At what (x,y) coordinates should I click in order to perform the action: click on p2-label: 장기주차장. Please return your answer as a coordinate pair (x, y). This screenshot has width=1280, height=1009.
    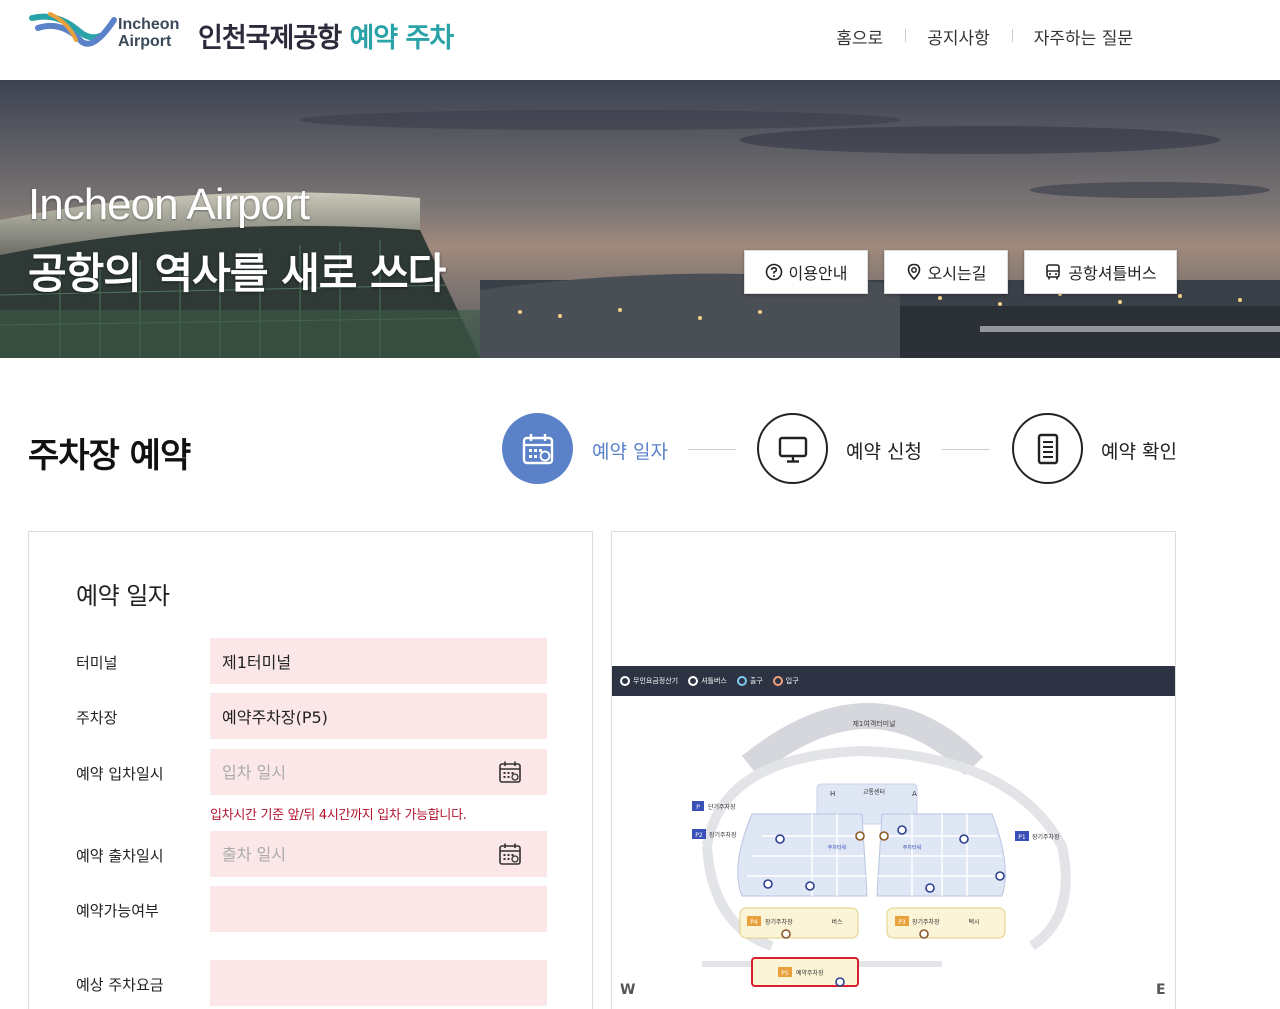
    Looking at the image, I should click on (723, 835).